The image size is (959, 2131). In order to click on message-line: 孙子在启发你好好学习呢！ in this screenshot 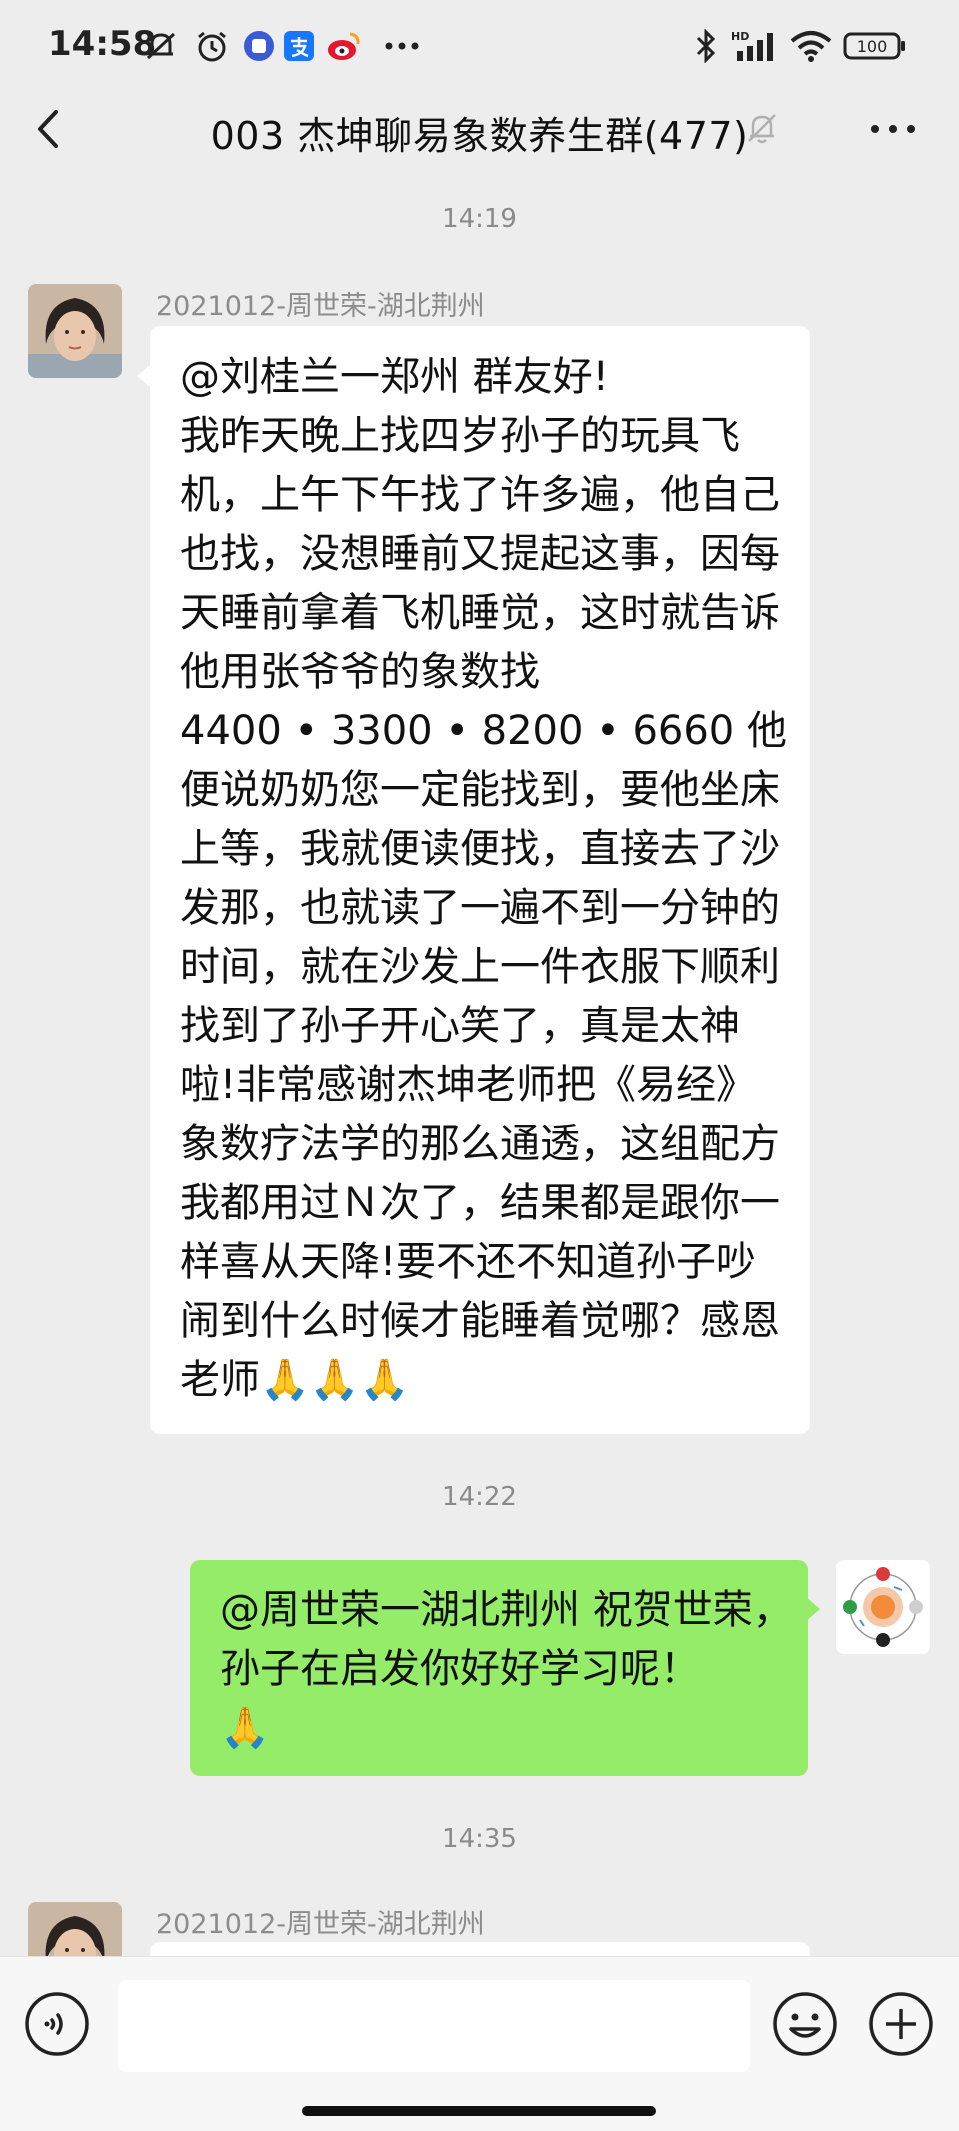, I will do `click(460, 1669)`.